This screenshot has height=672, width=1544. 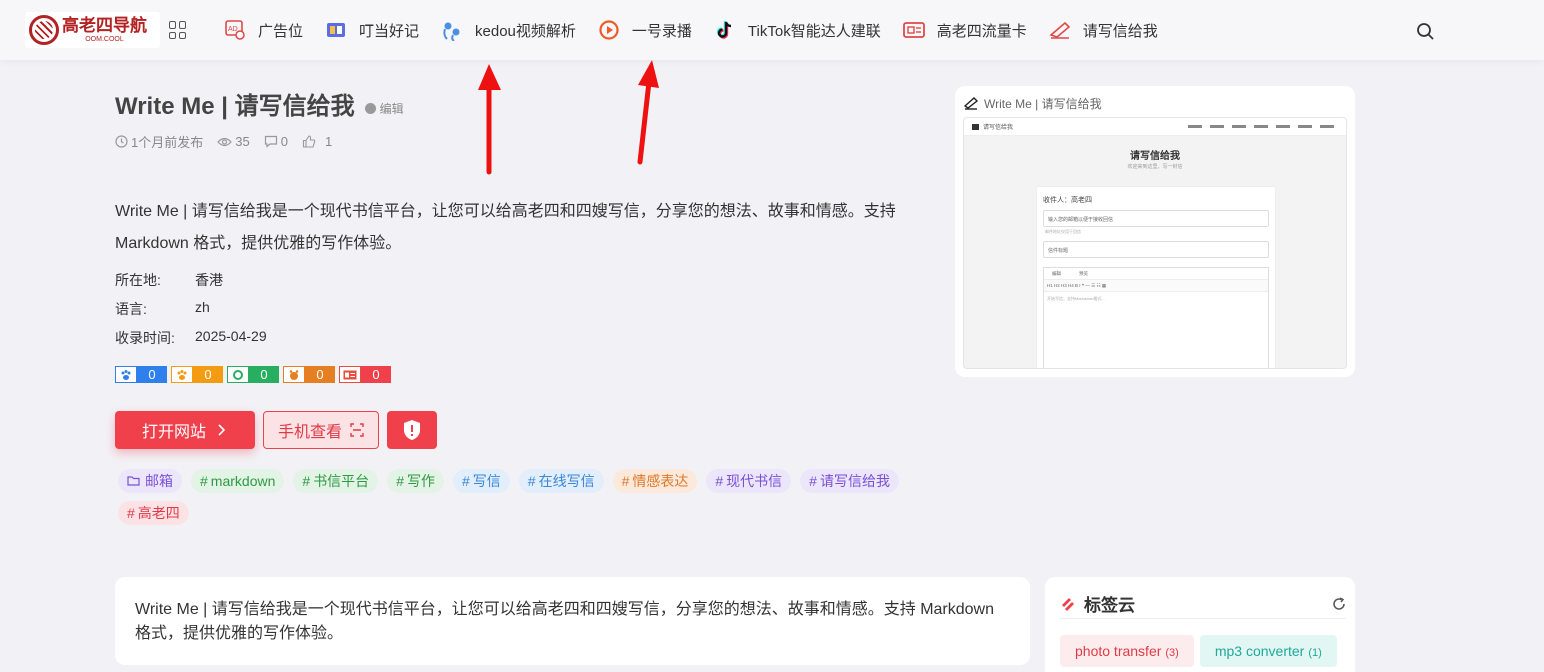 I want to click on tag-cloud-label: mp3 converter, so click(x=1259, y=651).